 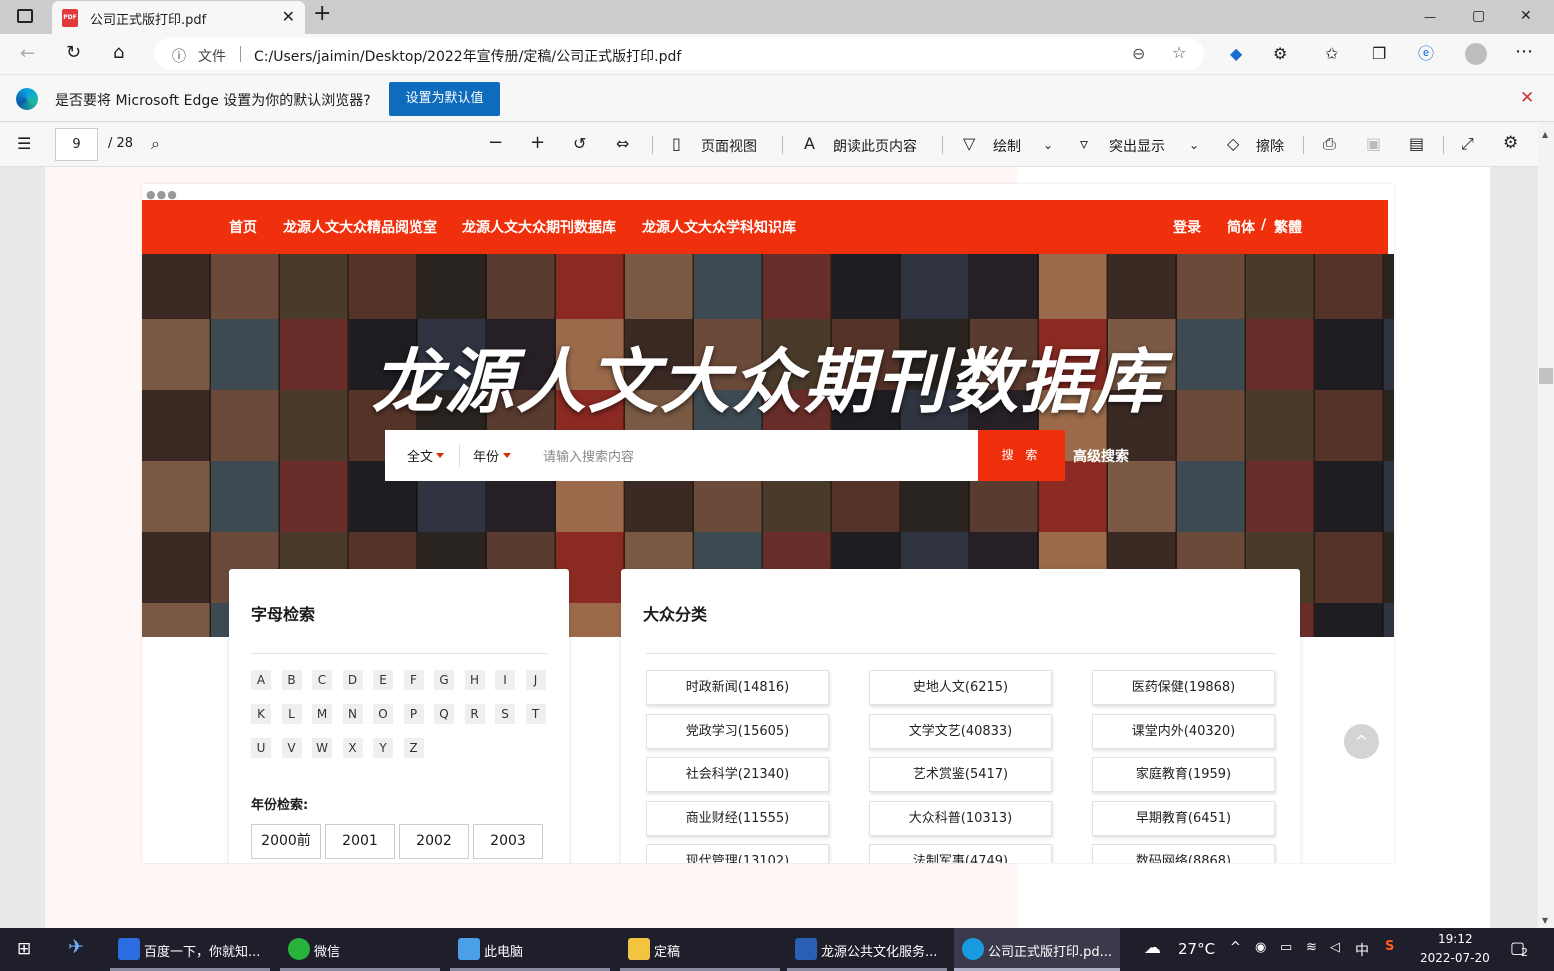 I want to click on letter-b-button: B, so click(x=291, y=680).